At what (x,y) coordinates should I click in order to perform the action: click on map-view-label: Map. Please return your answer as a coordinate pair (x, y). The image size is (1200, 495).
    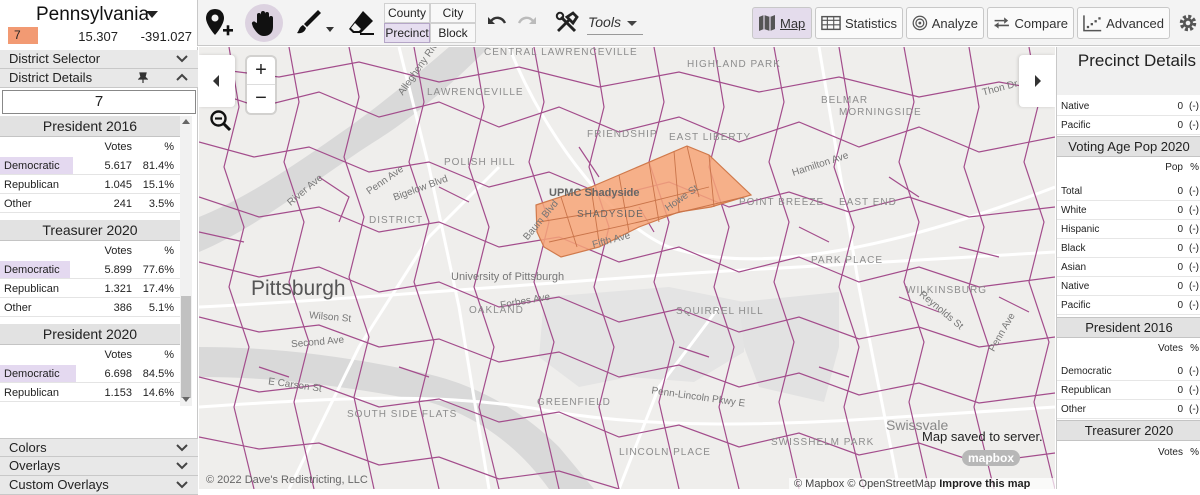
    Looking at the image, I should click on (792, 23).